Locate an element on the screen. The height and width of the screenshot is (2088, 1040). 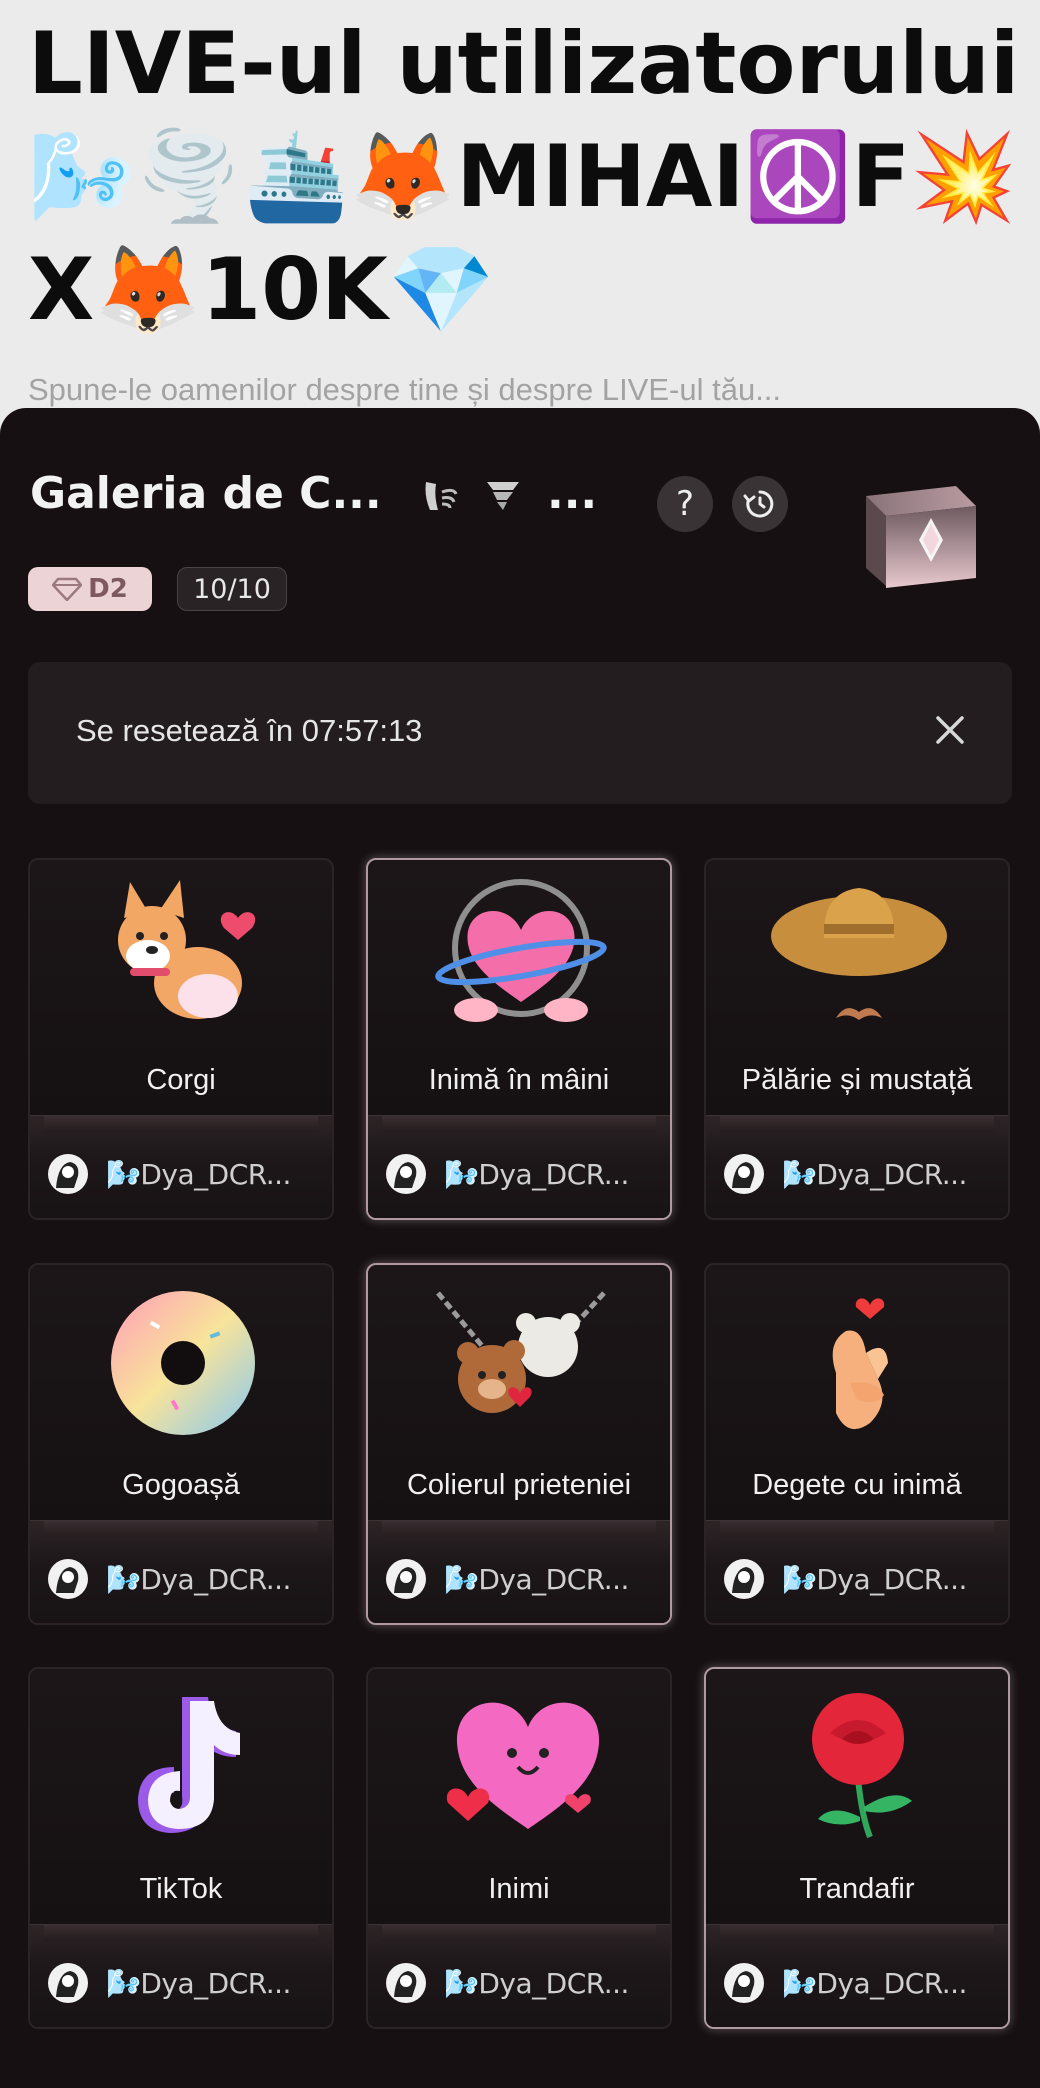
gallery-cube-icon is located at coordinates (916, 531).